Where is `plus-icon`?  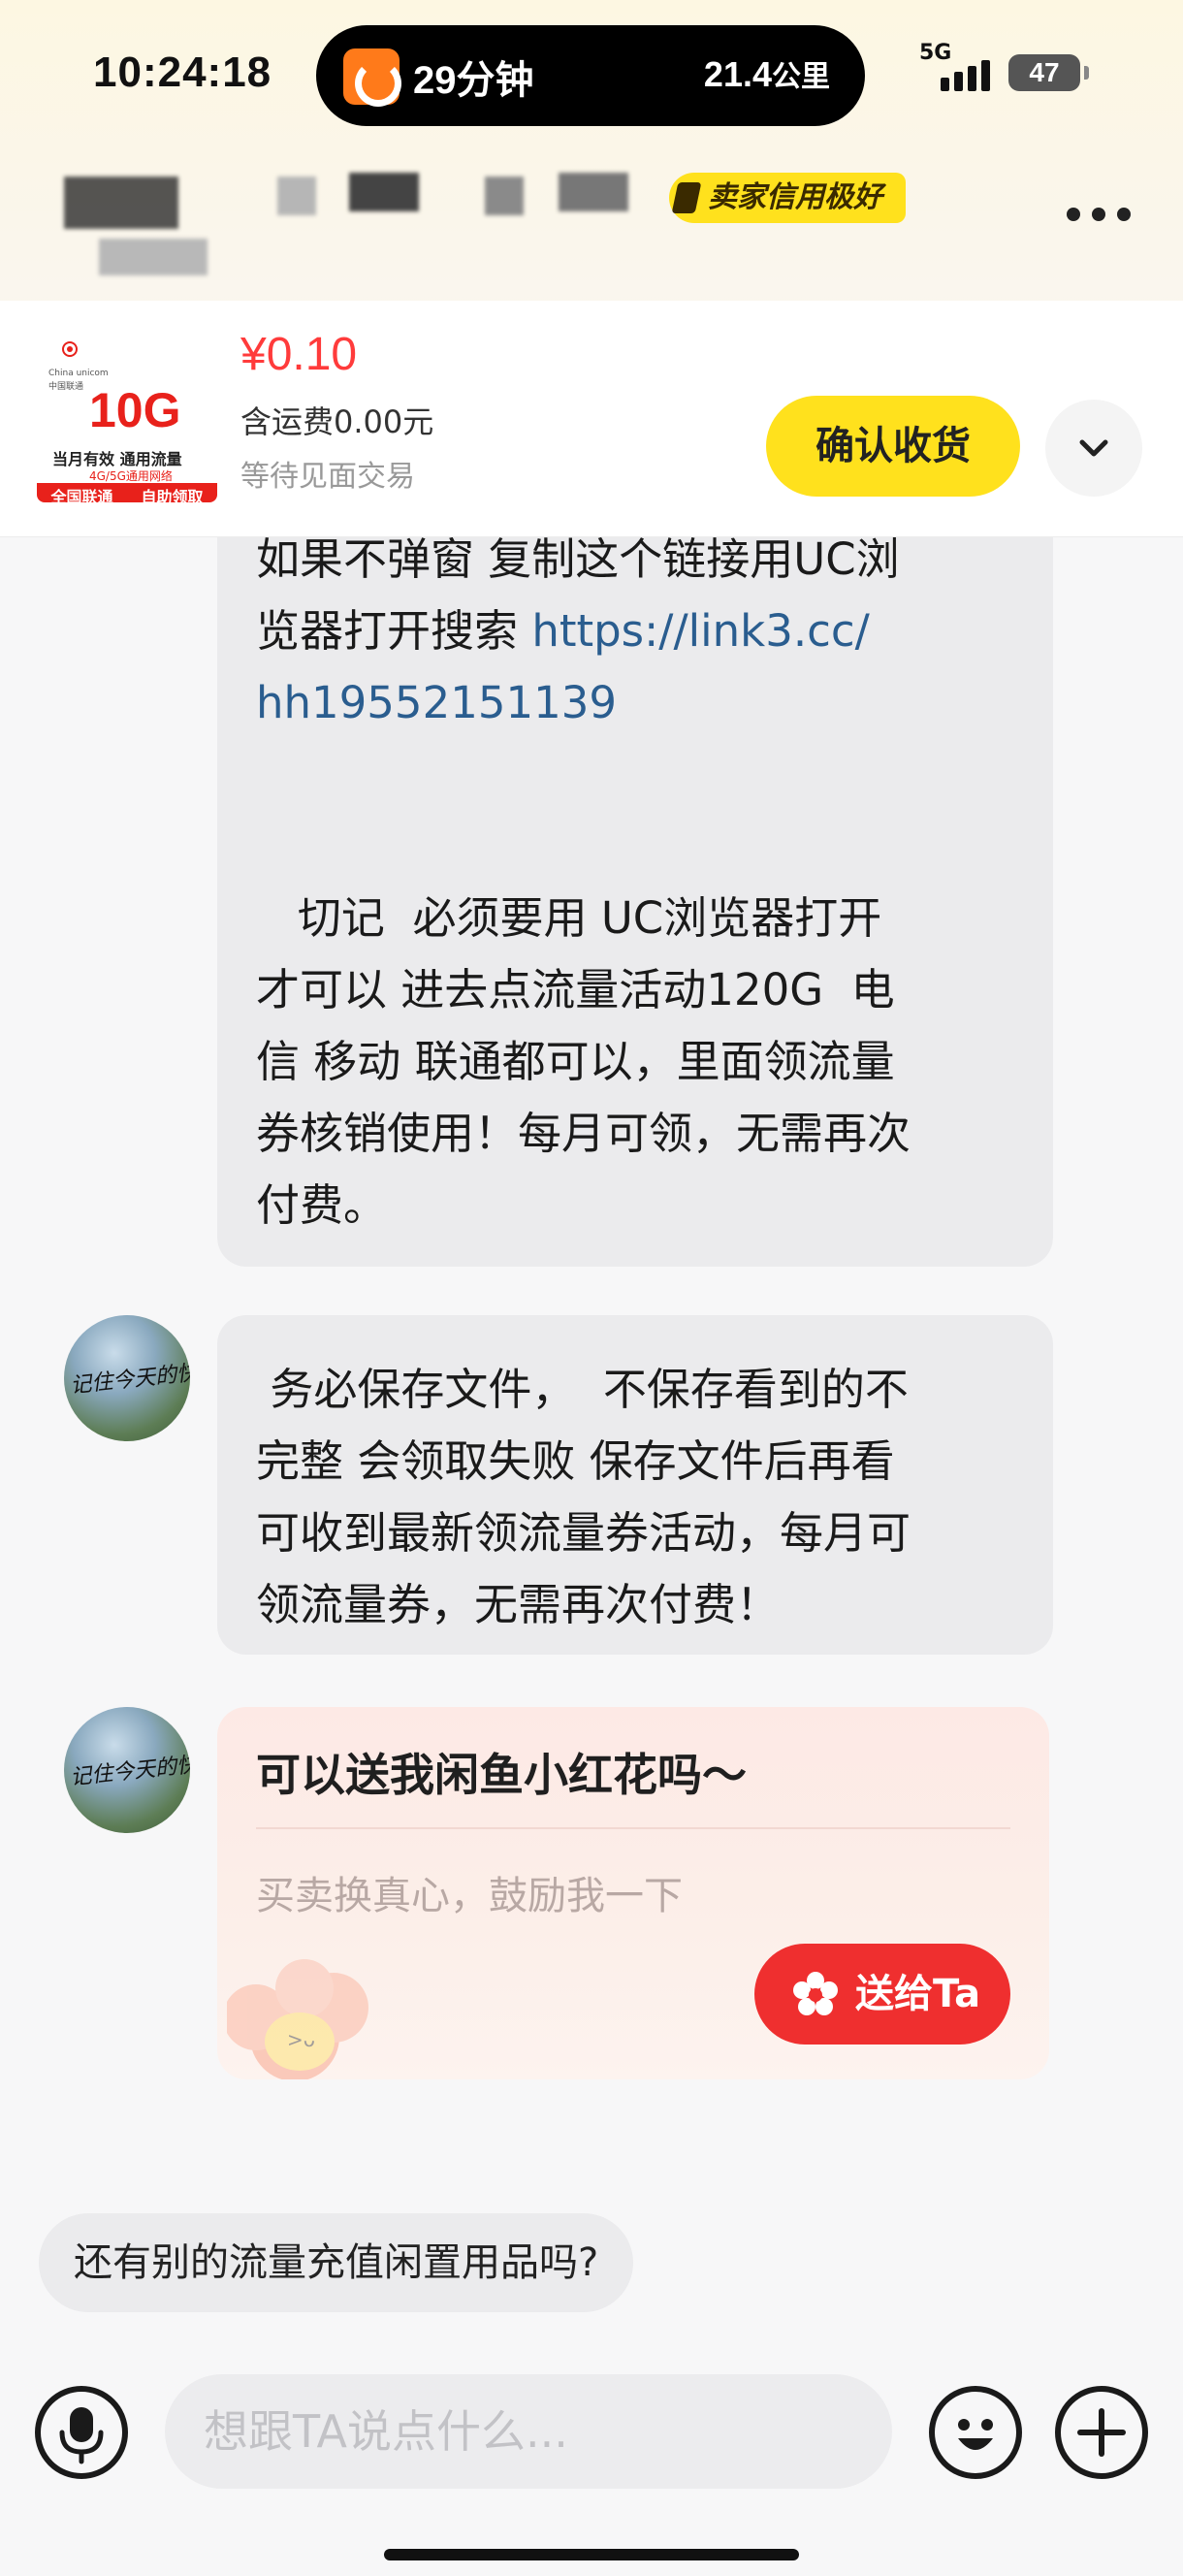
plus-icon is located at coordinates (1101, 2432).